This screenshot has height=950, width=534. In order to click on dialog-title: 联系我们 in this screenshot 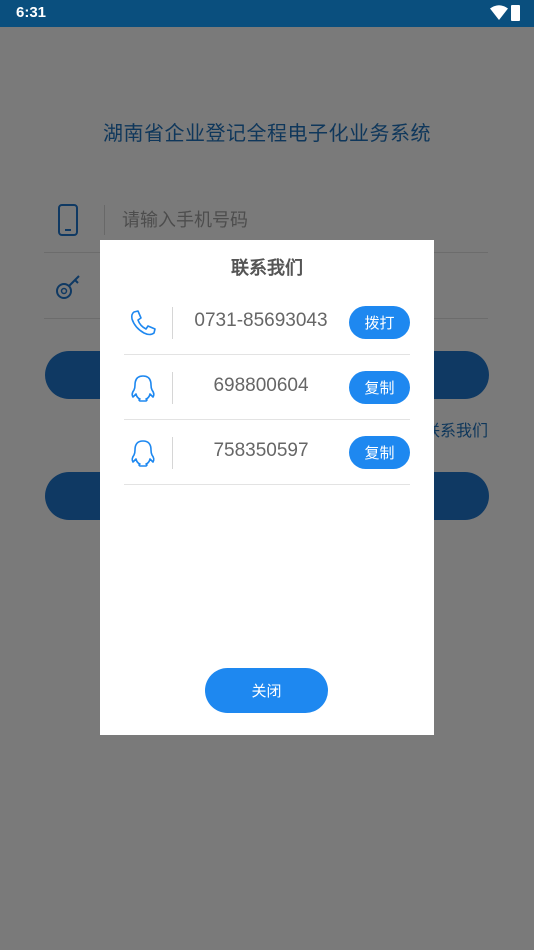, I will do `click(267, 268)`.